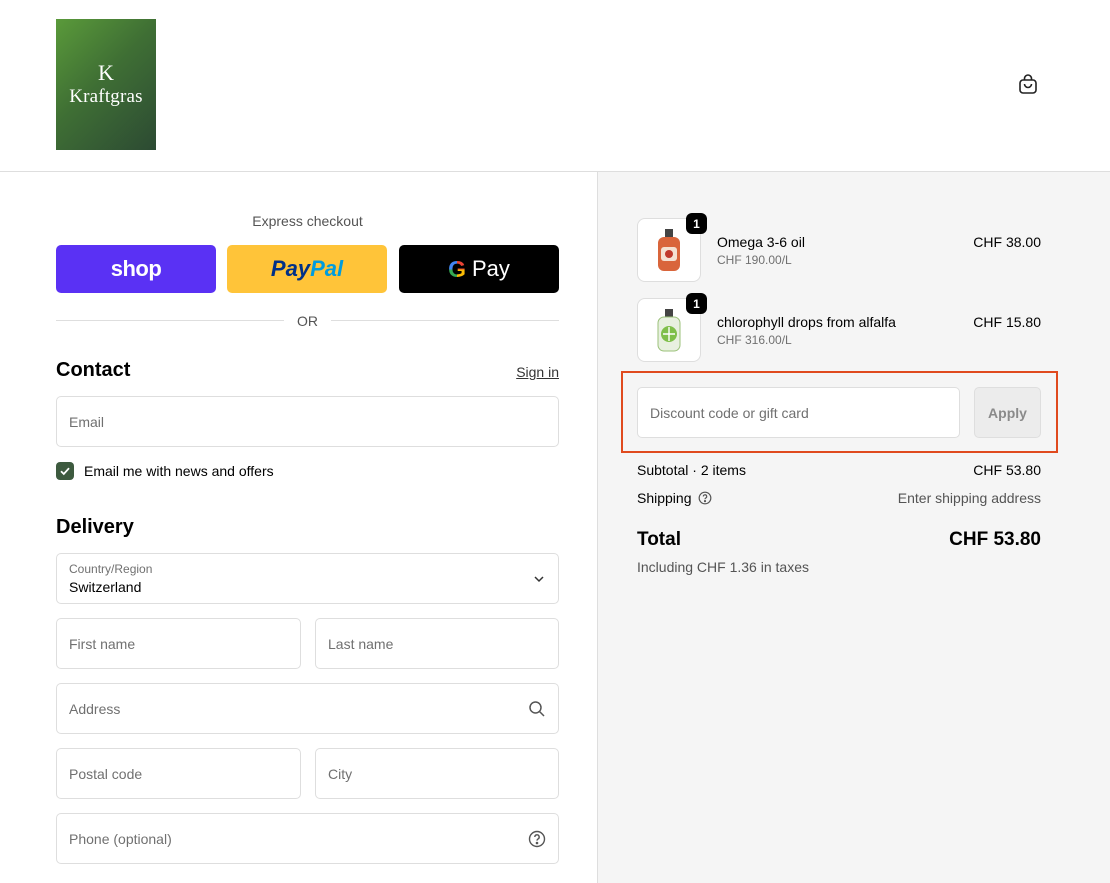  What do you see at coordinates (1007, 322) in the screenshot?
I see `item-price: CHF 15.80` at bounding box center [1007, 322].